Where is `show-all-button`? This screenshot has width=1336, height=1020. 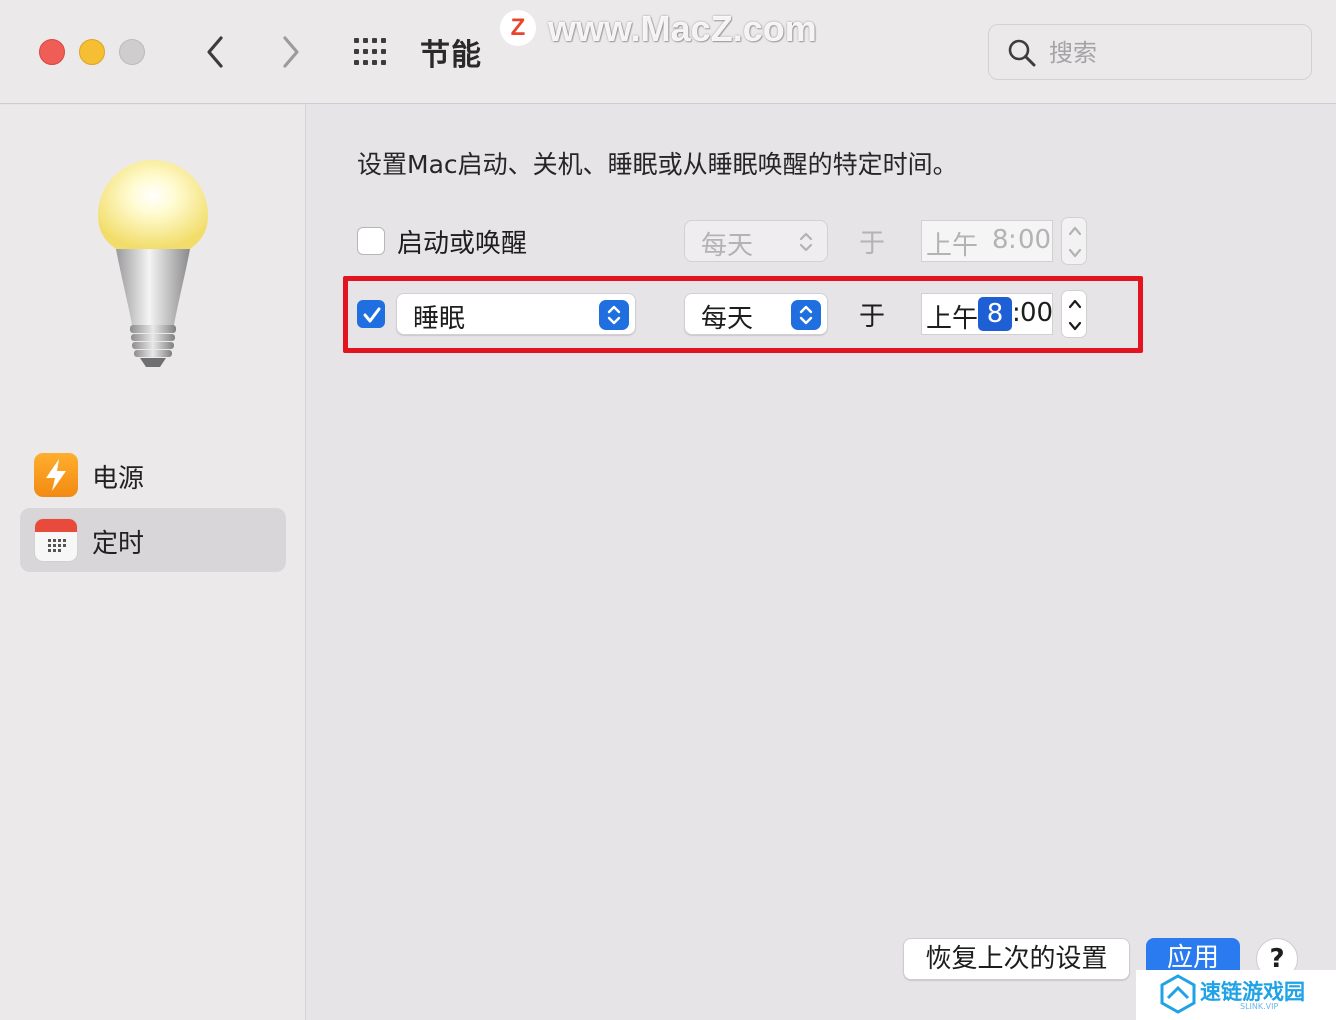 show-all-button is located at coordinates (372, 52).